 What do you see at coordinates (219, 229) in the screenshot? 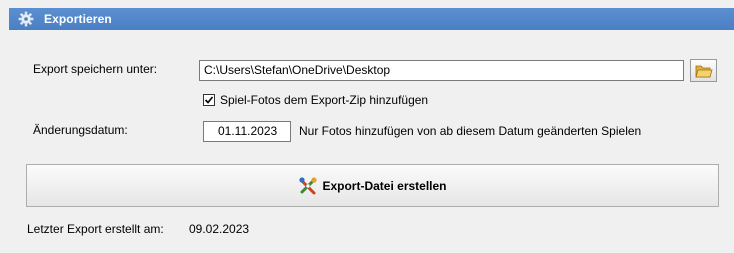
I see `last-export-date: 09.02.2023` at bounding box center [219, 229].